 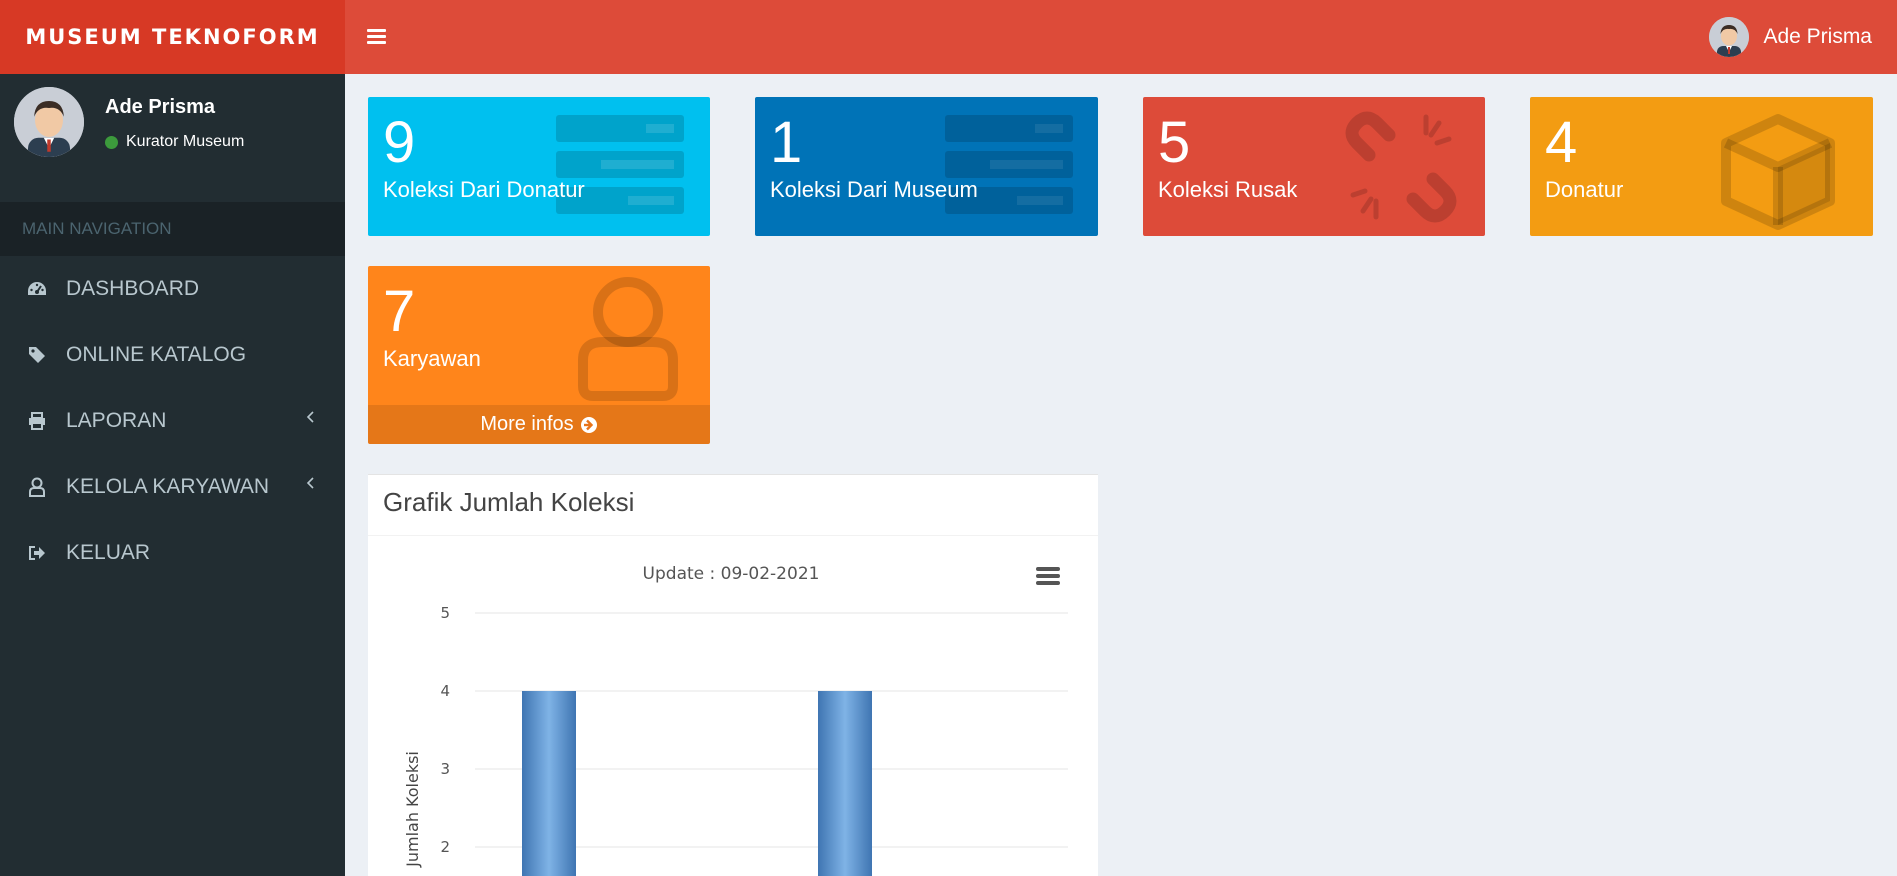 I want to click on stat-value: 7, so click(x=399, y=311).